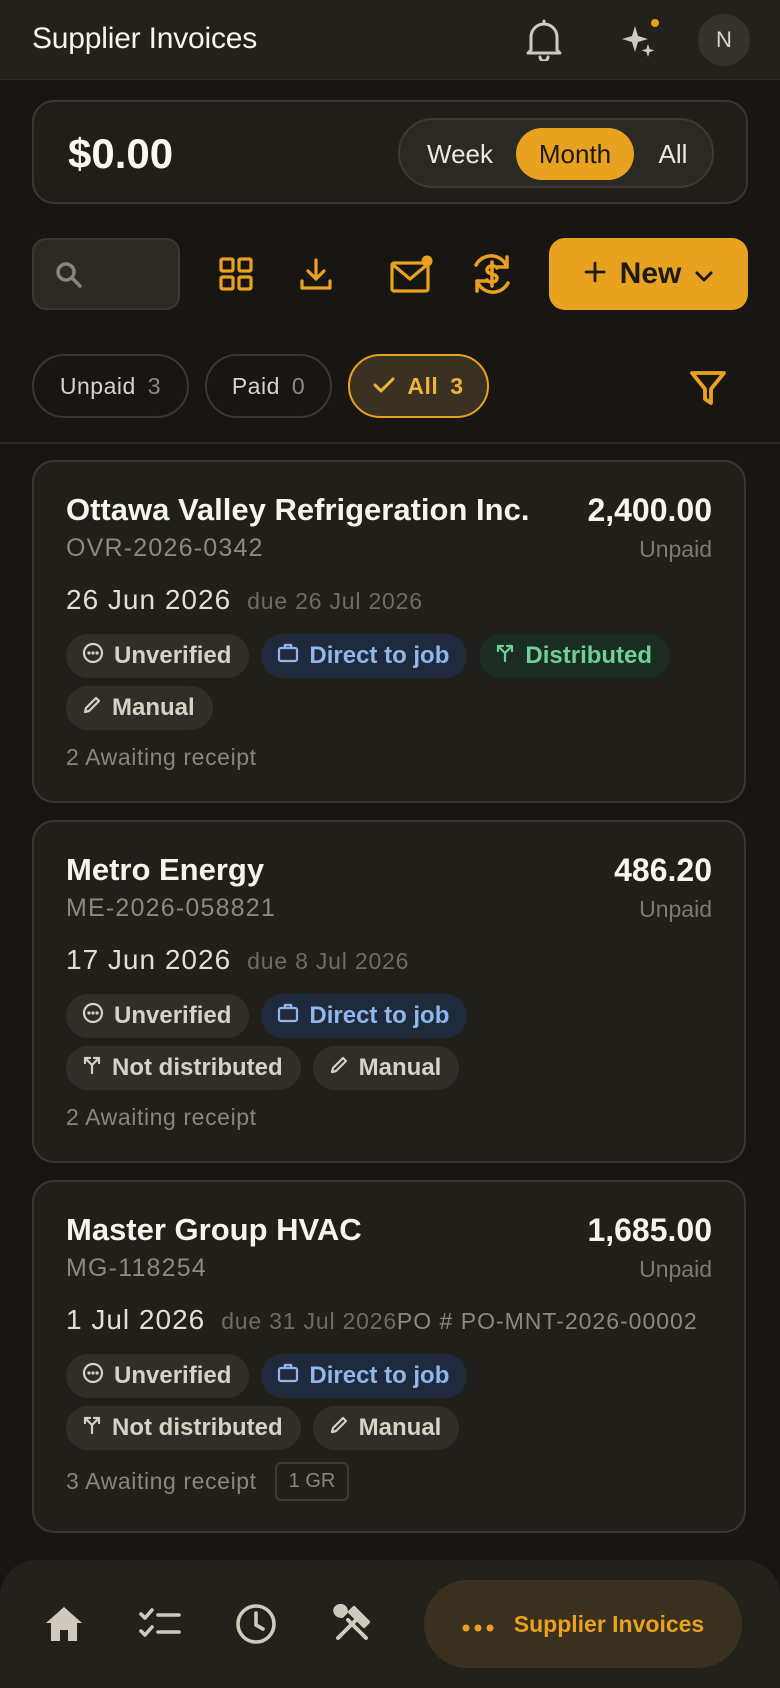 The width and height of the screenshot is (780, 1688). Describe the element at coordinates (544, 40) in the screenshot. I see `bell-icon` at that location.